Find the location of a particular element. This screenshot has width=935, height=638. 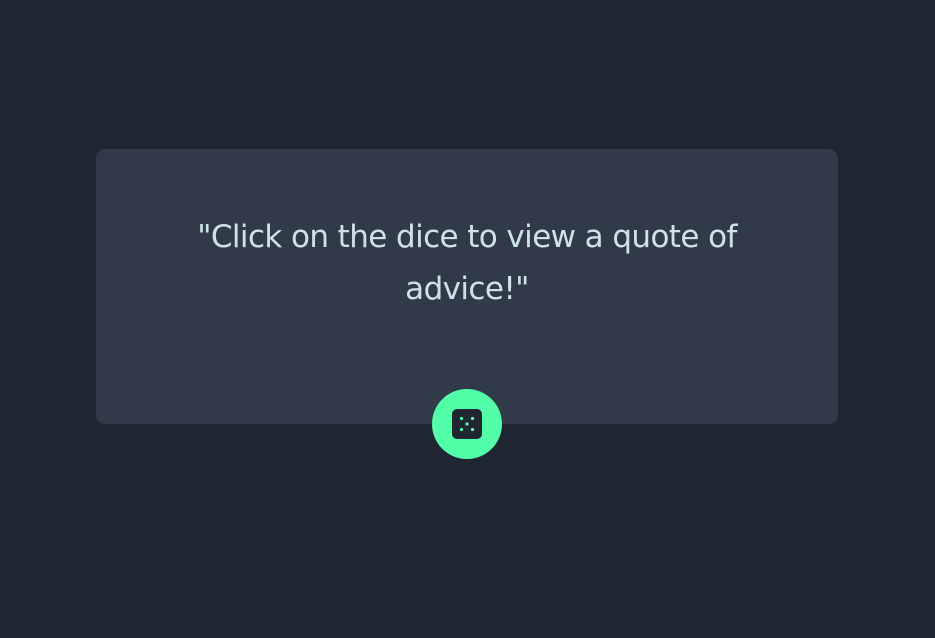

dice-icon is located at coordinates (467, 424).